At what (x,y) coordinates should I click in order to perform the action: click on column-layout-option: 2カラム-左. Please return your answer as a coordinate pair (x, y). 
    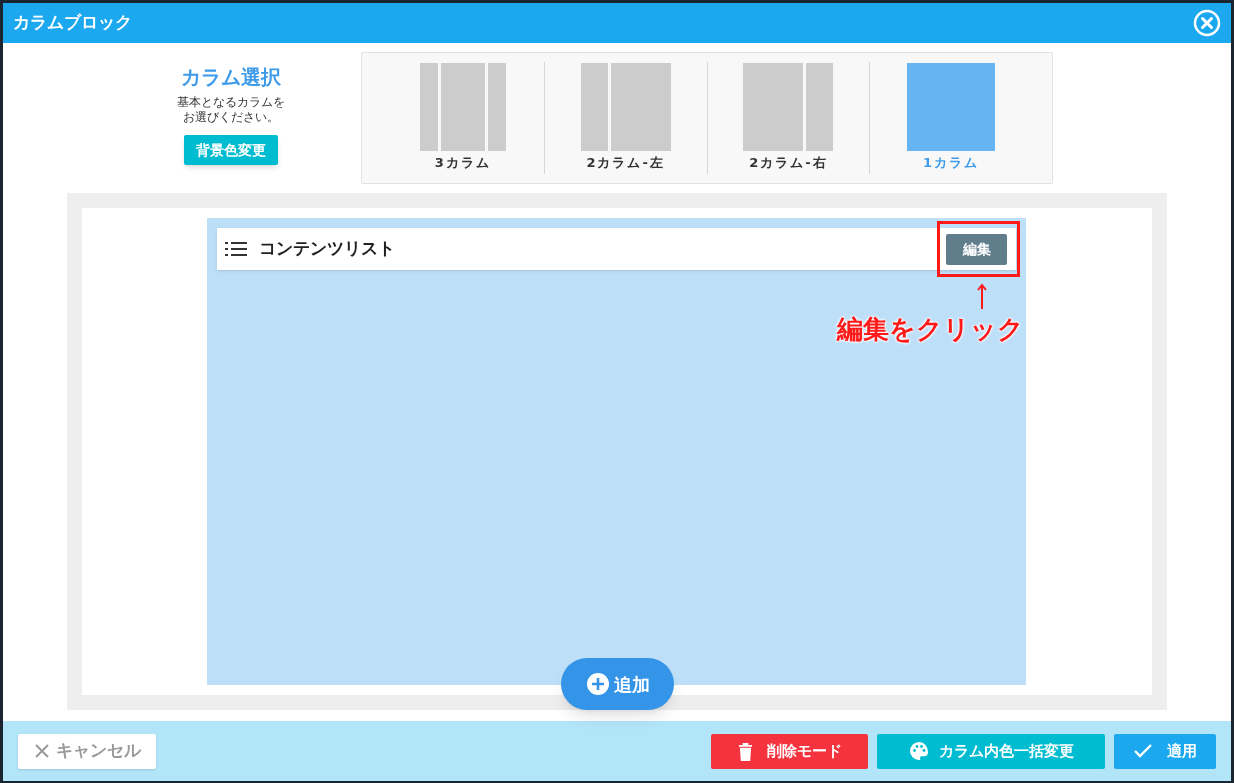
    Looking at the image, I should click on (626, 118).